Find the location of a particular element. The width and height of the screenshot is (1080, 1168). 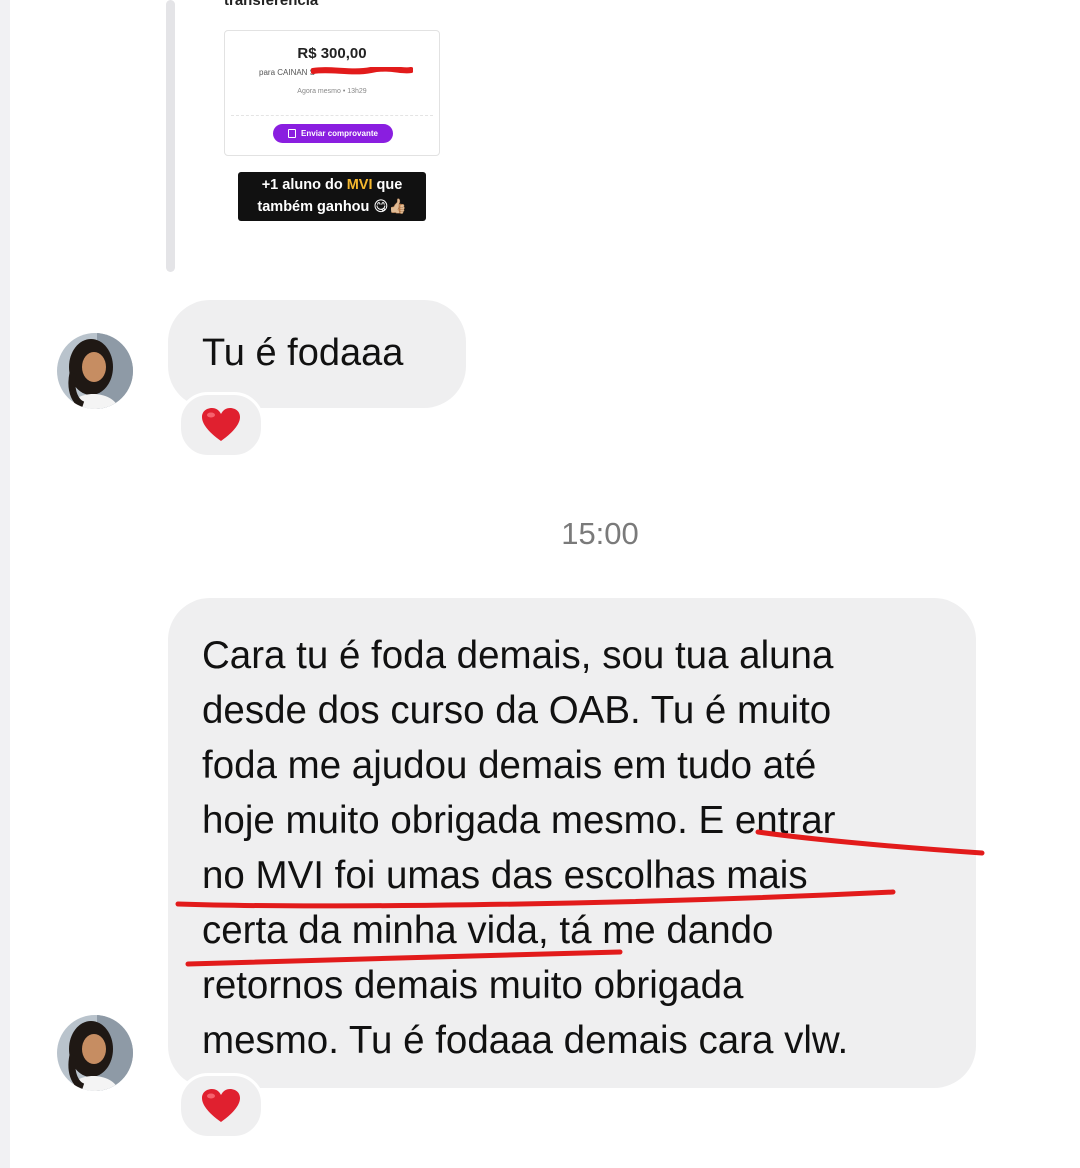

message-line: hoje muito obrigada mesmo. E entrar is located at coordinates (519, 820).